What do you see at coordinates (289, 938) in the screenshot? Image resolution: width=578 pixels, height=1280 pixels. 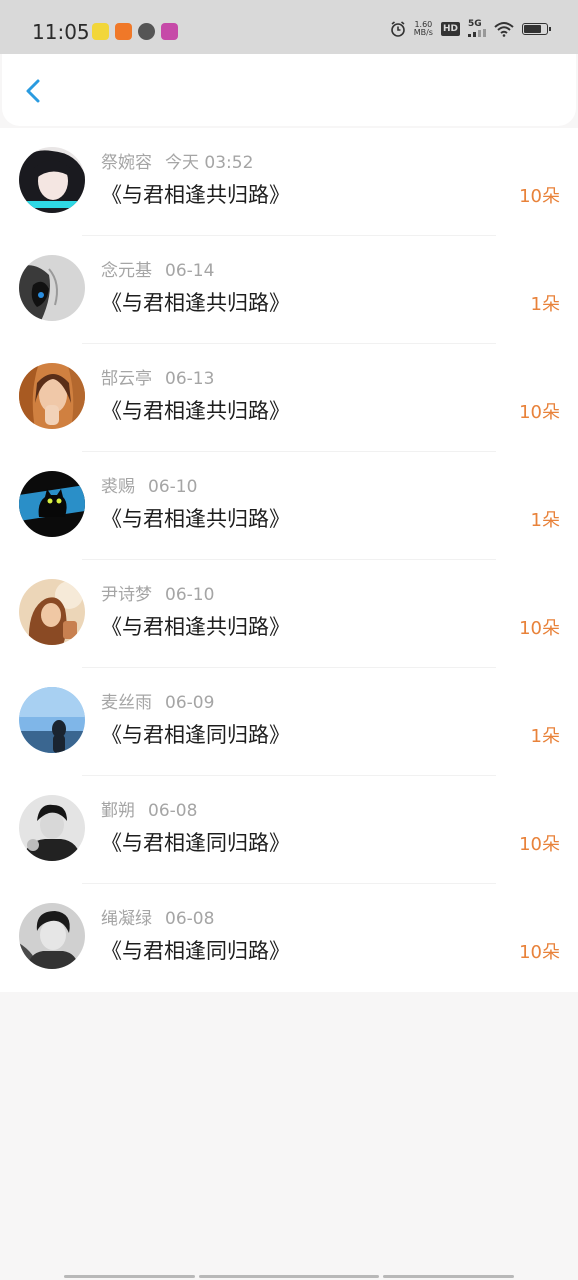 I see `list-item: 绳凝绿 06-08 《与君相逢同归路》 10朵` at bounding box center [289, 938].